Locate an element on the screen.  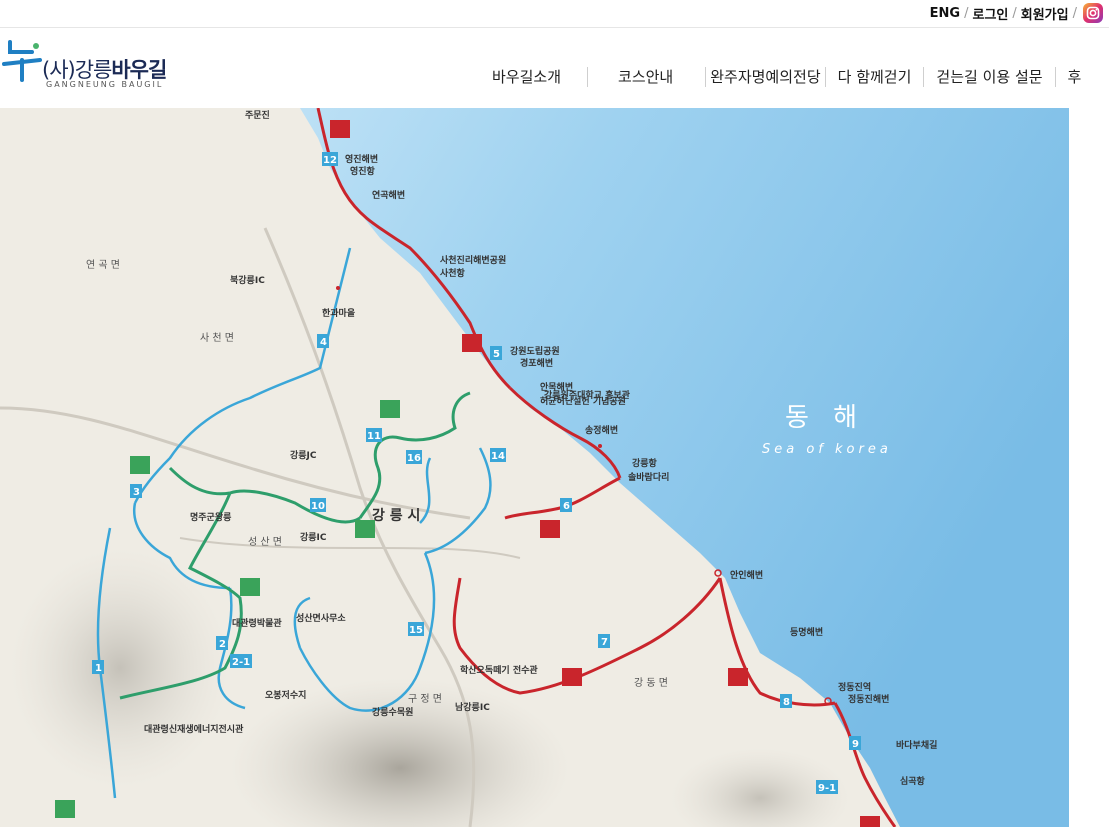
course-number: 10 is located at coordinates (318, 506).